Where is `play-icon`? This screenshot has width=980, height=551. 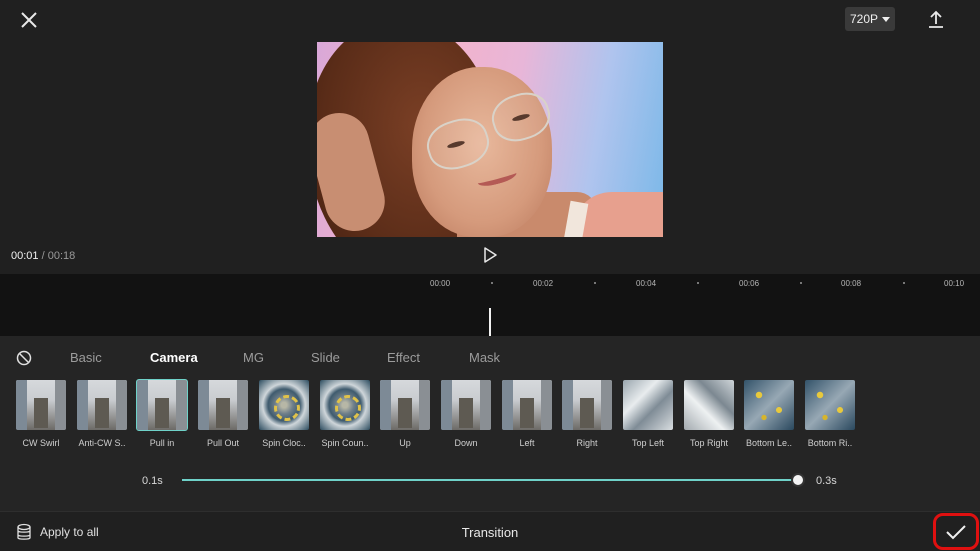
play-icon is located at coordinates (490, 255).